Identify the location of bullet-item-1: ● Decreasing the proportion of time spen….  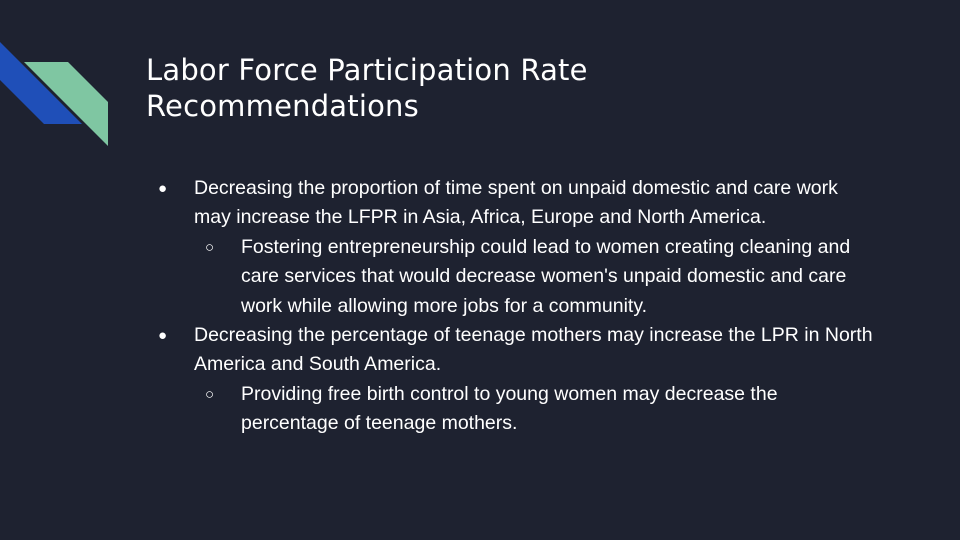
(518, 203).